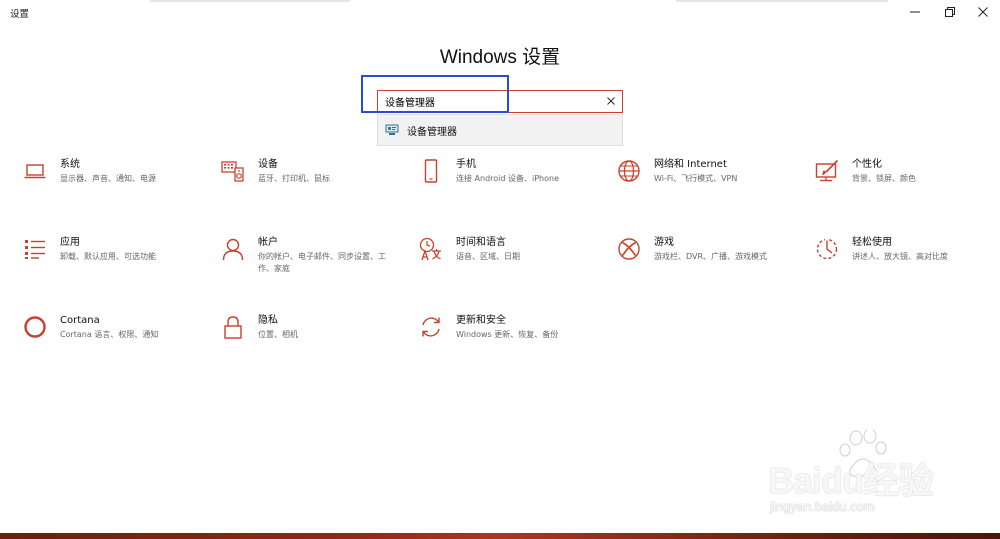  I want to click on tile-name: 轻松使用, so click(872, 242).